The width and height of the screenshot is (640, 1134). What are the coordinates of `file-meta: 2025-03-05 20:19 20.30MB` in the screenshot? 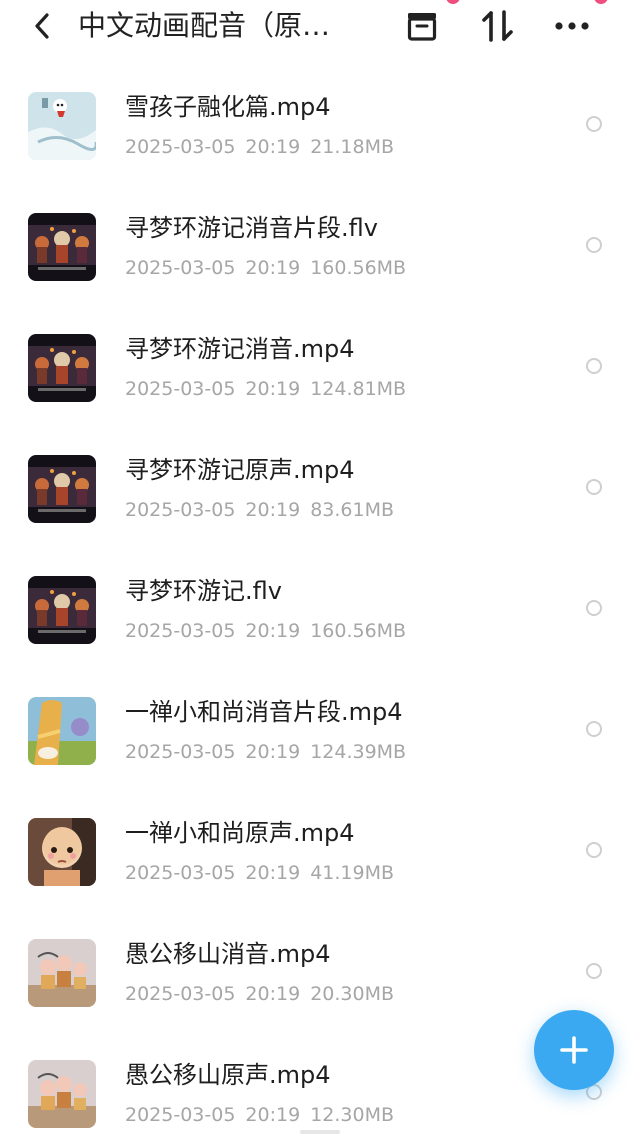 It's located at (264, 994).